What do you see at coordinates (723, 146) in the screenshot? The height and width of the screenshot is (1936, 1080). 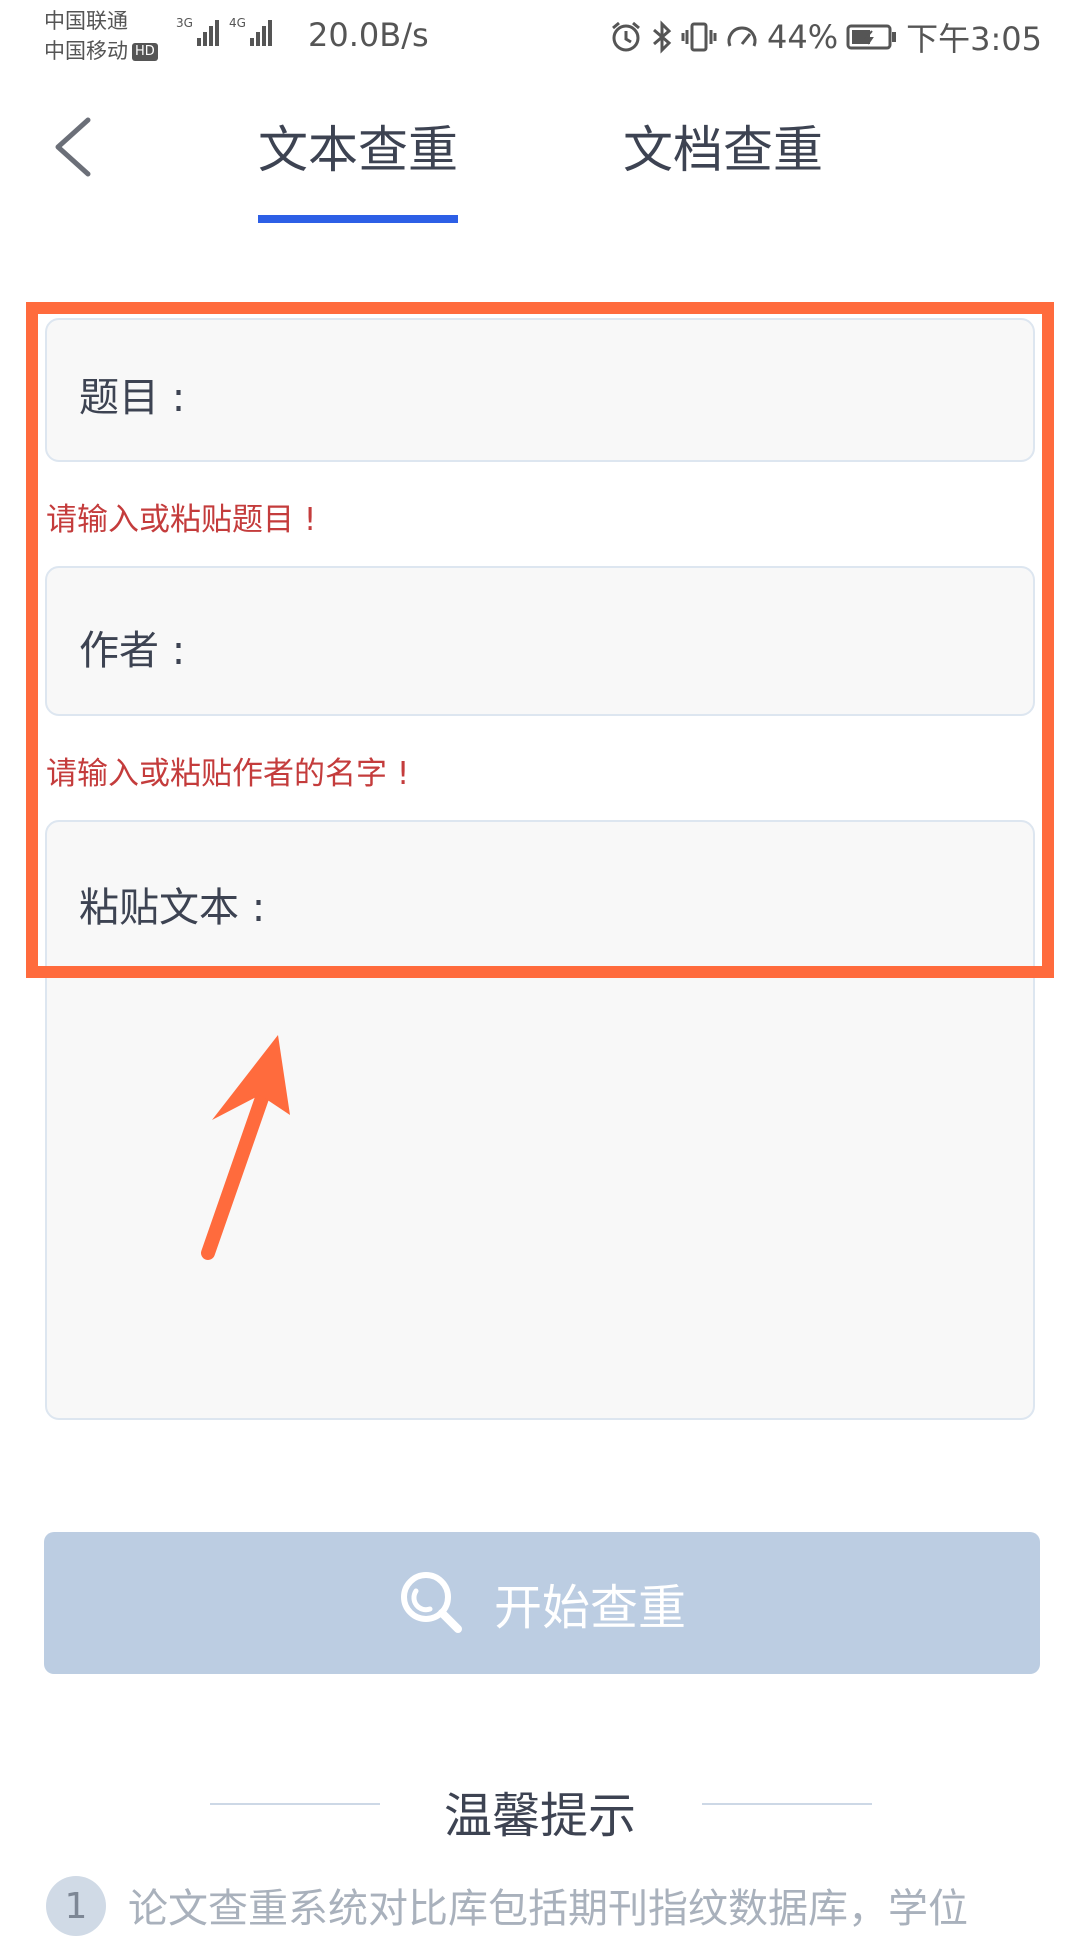 I see `tab-document-check: 文档查重` at bounding box center [723, 146].